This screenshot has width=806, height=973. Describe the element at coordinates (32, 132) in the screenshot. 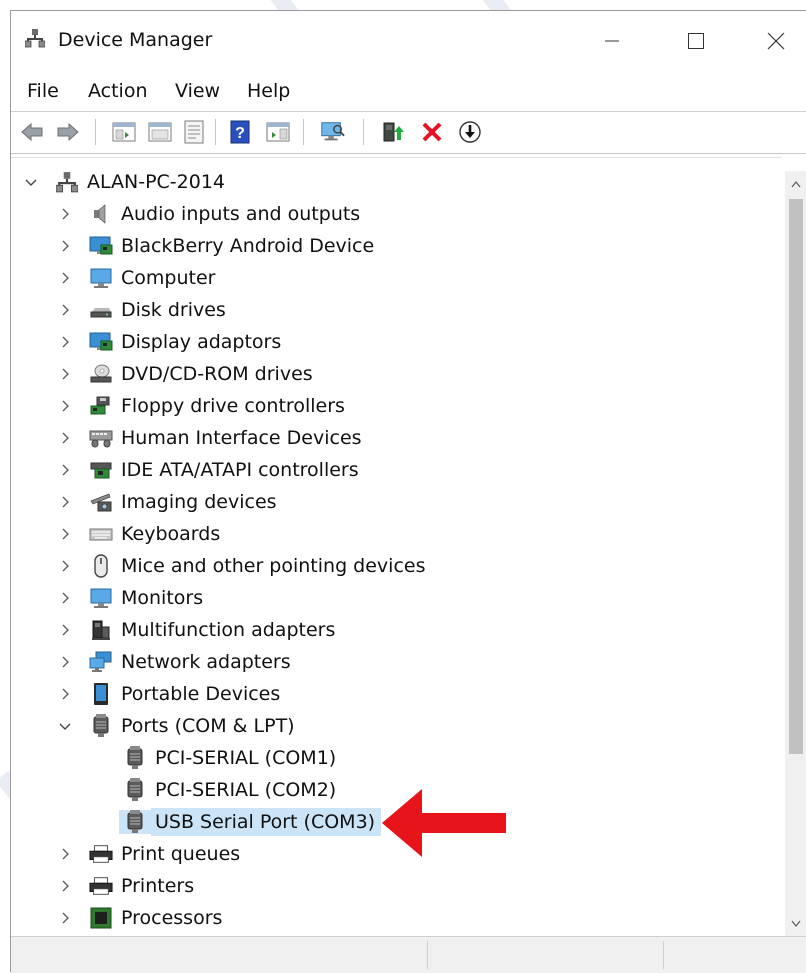

I see `back-icon` at that location.